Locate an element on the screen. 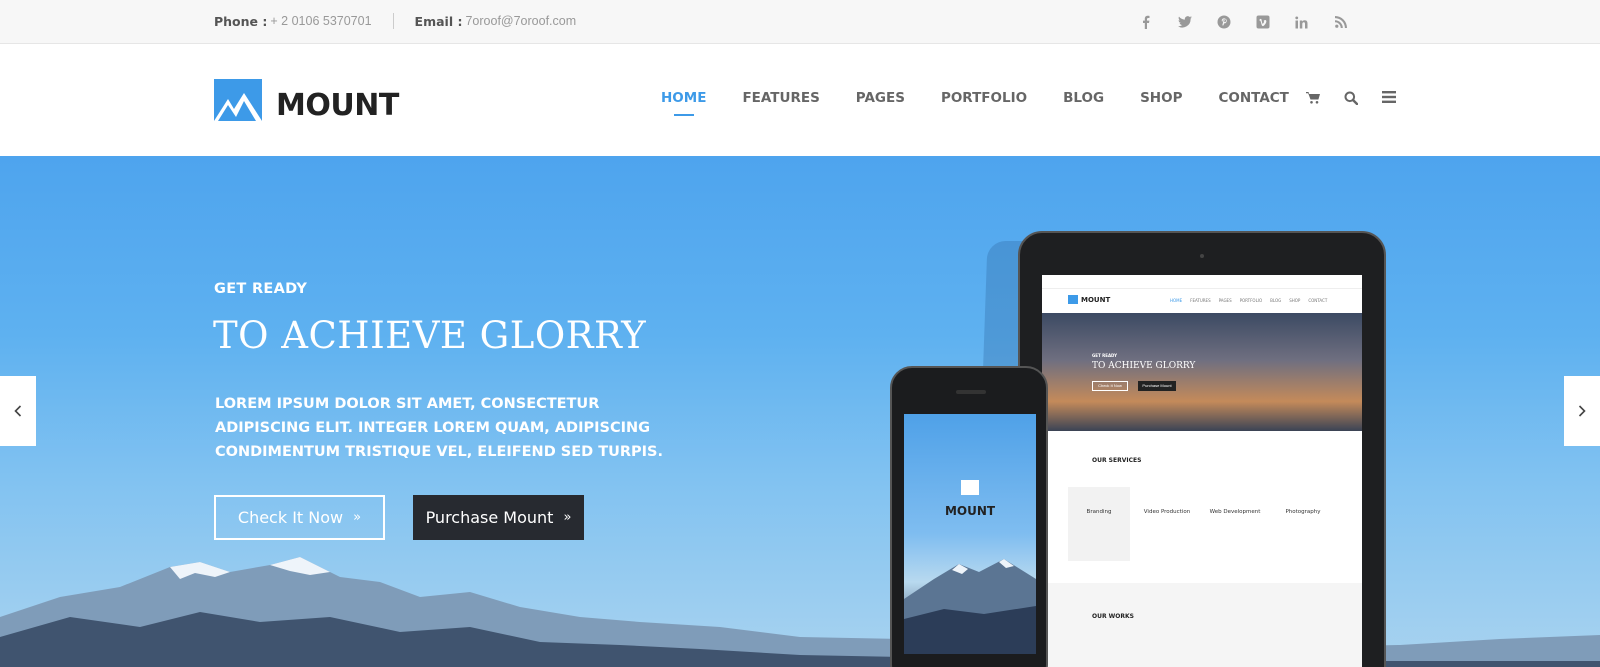 This screenshot has width=1600, height=667. phone-value: + 2 0106 5370701 is located at coordinates (320, 21).